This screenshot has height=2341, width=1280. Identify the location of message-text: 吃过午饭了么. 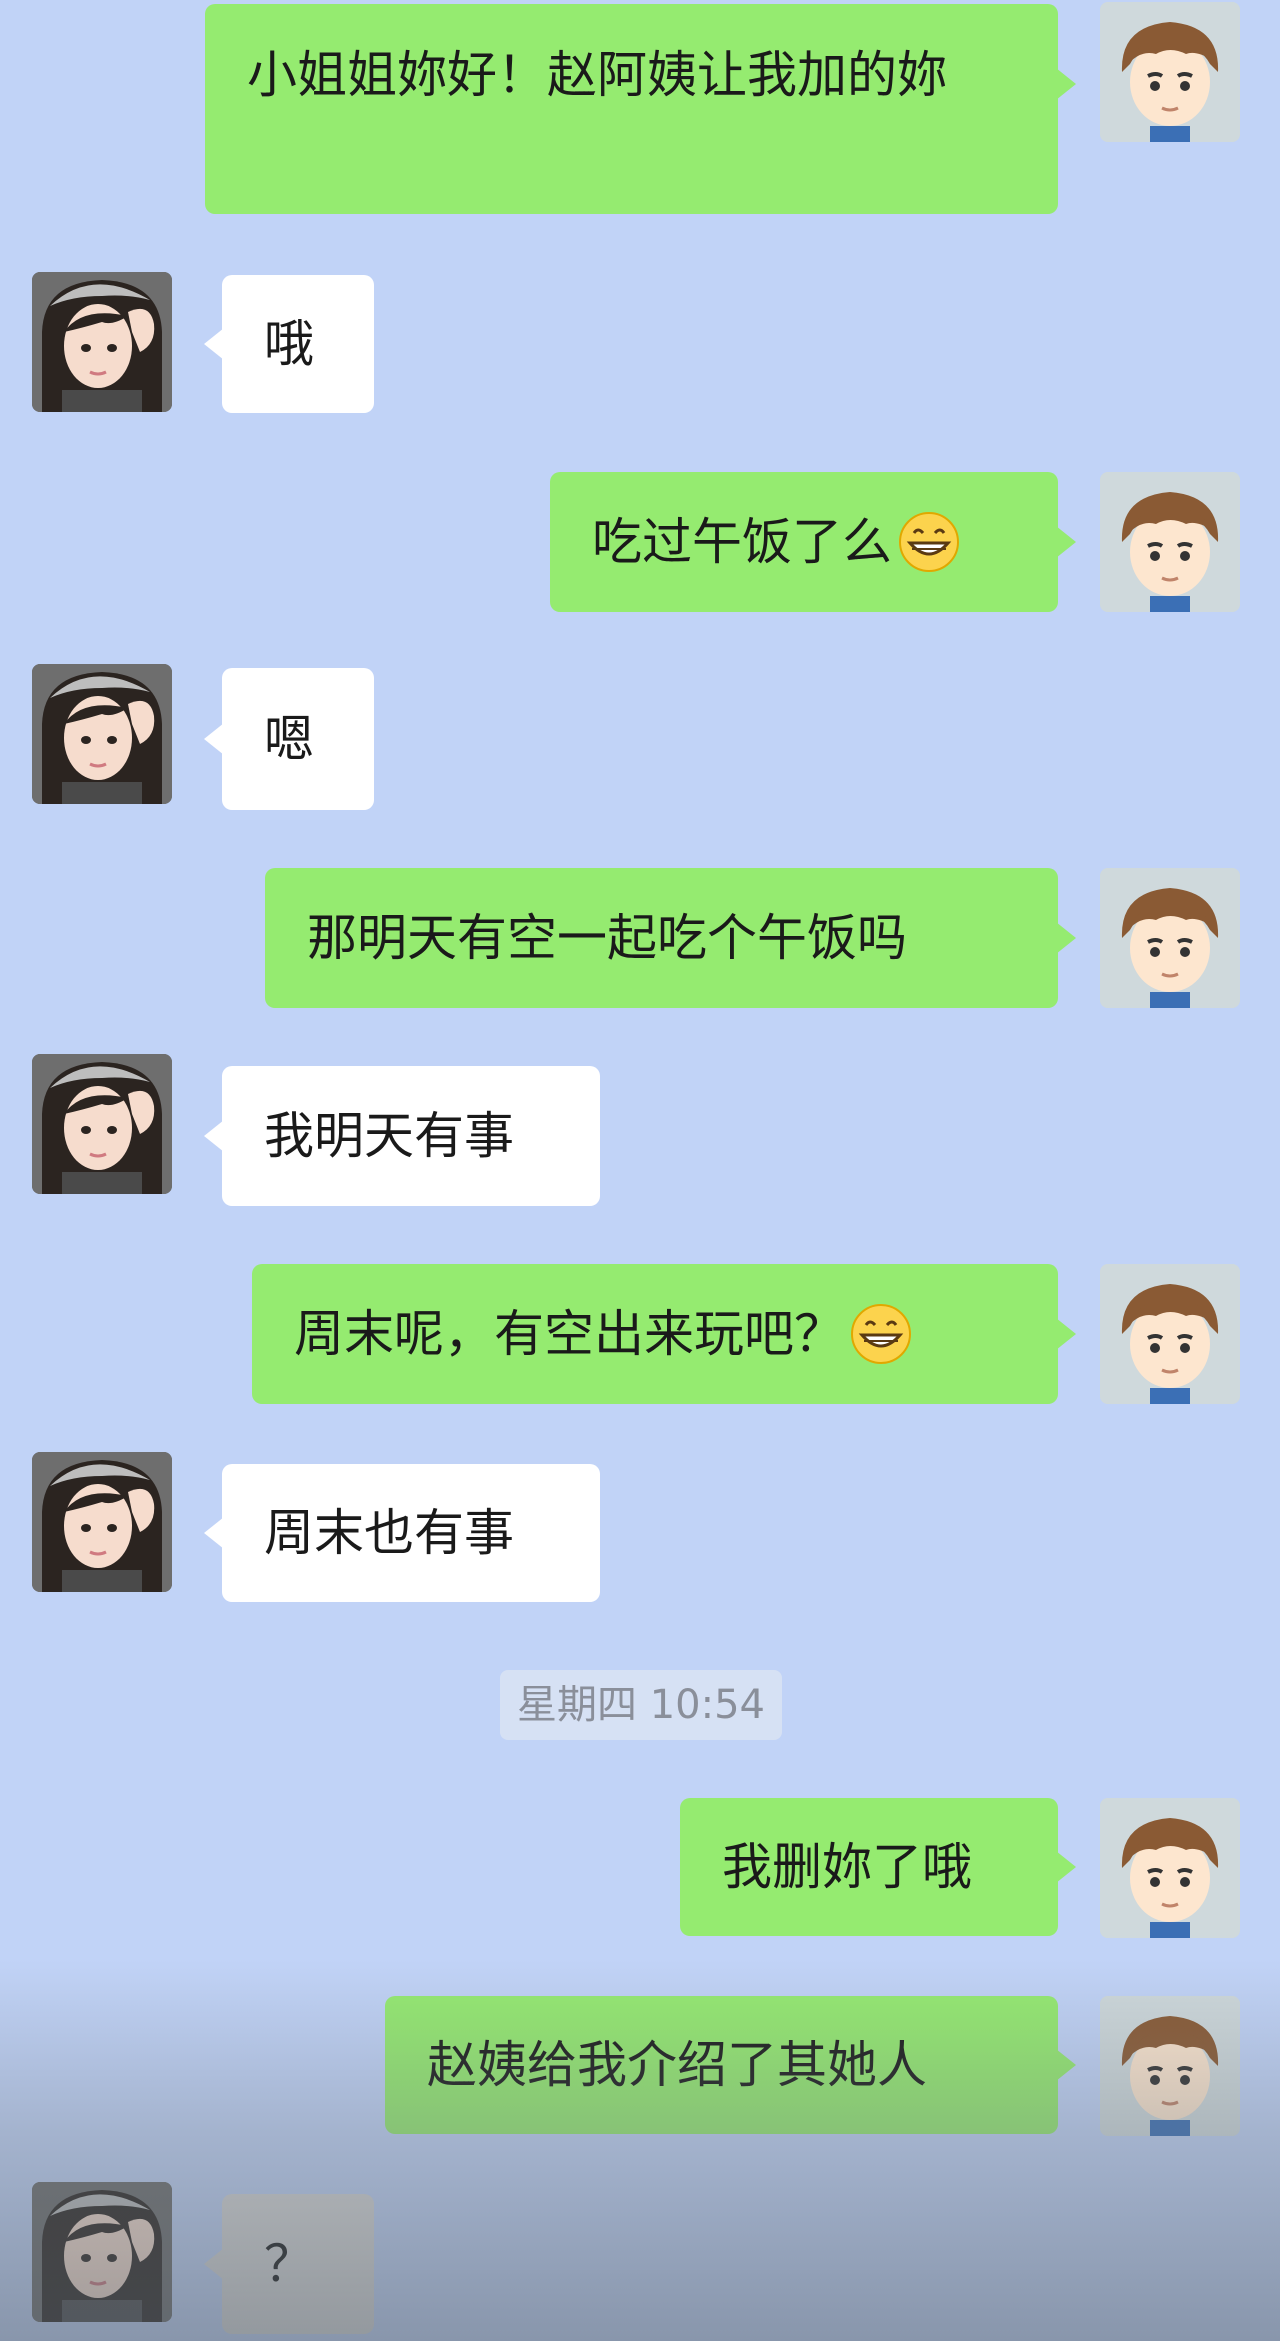
(742, 542).